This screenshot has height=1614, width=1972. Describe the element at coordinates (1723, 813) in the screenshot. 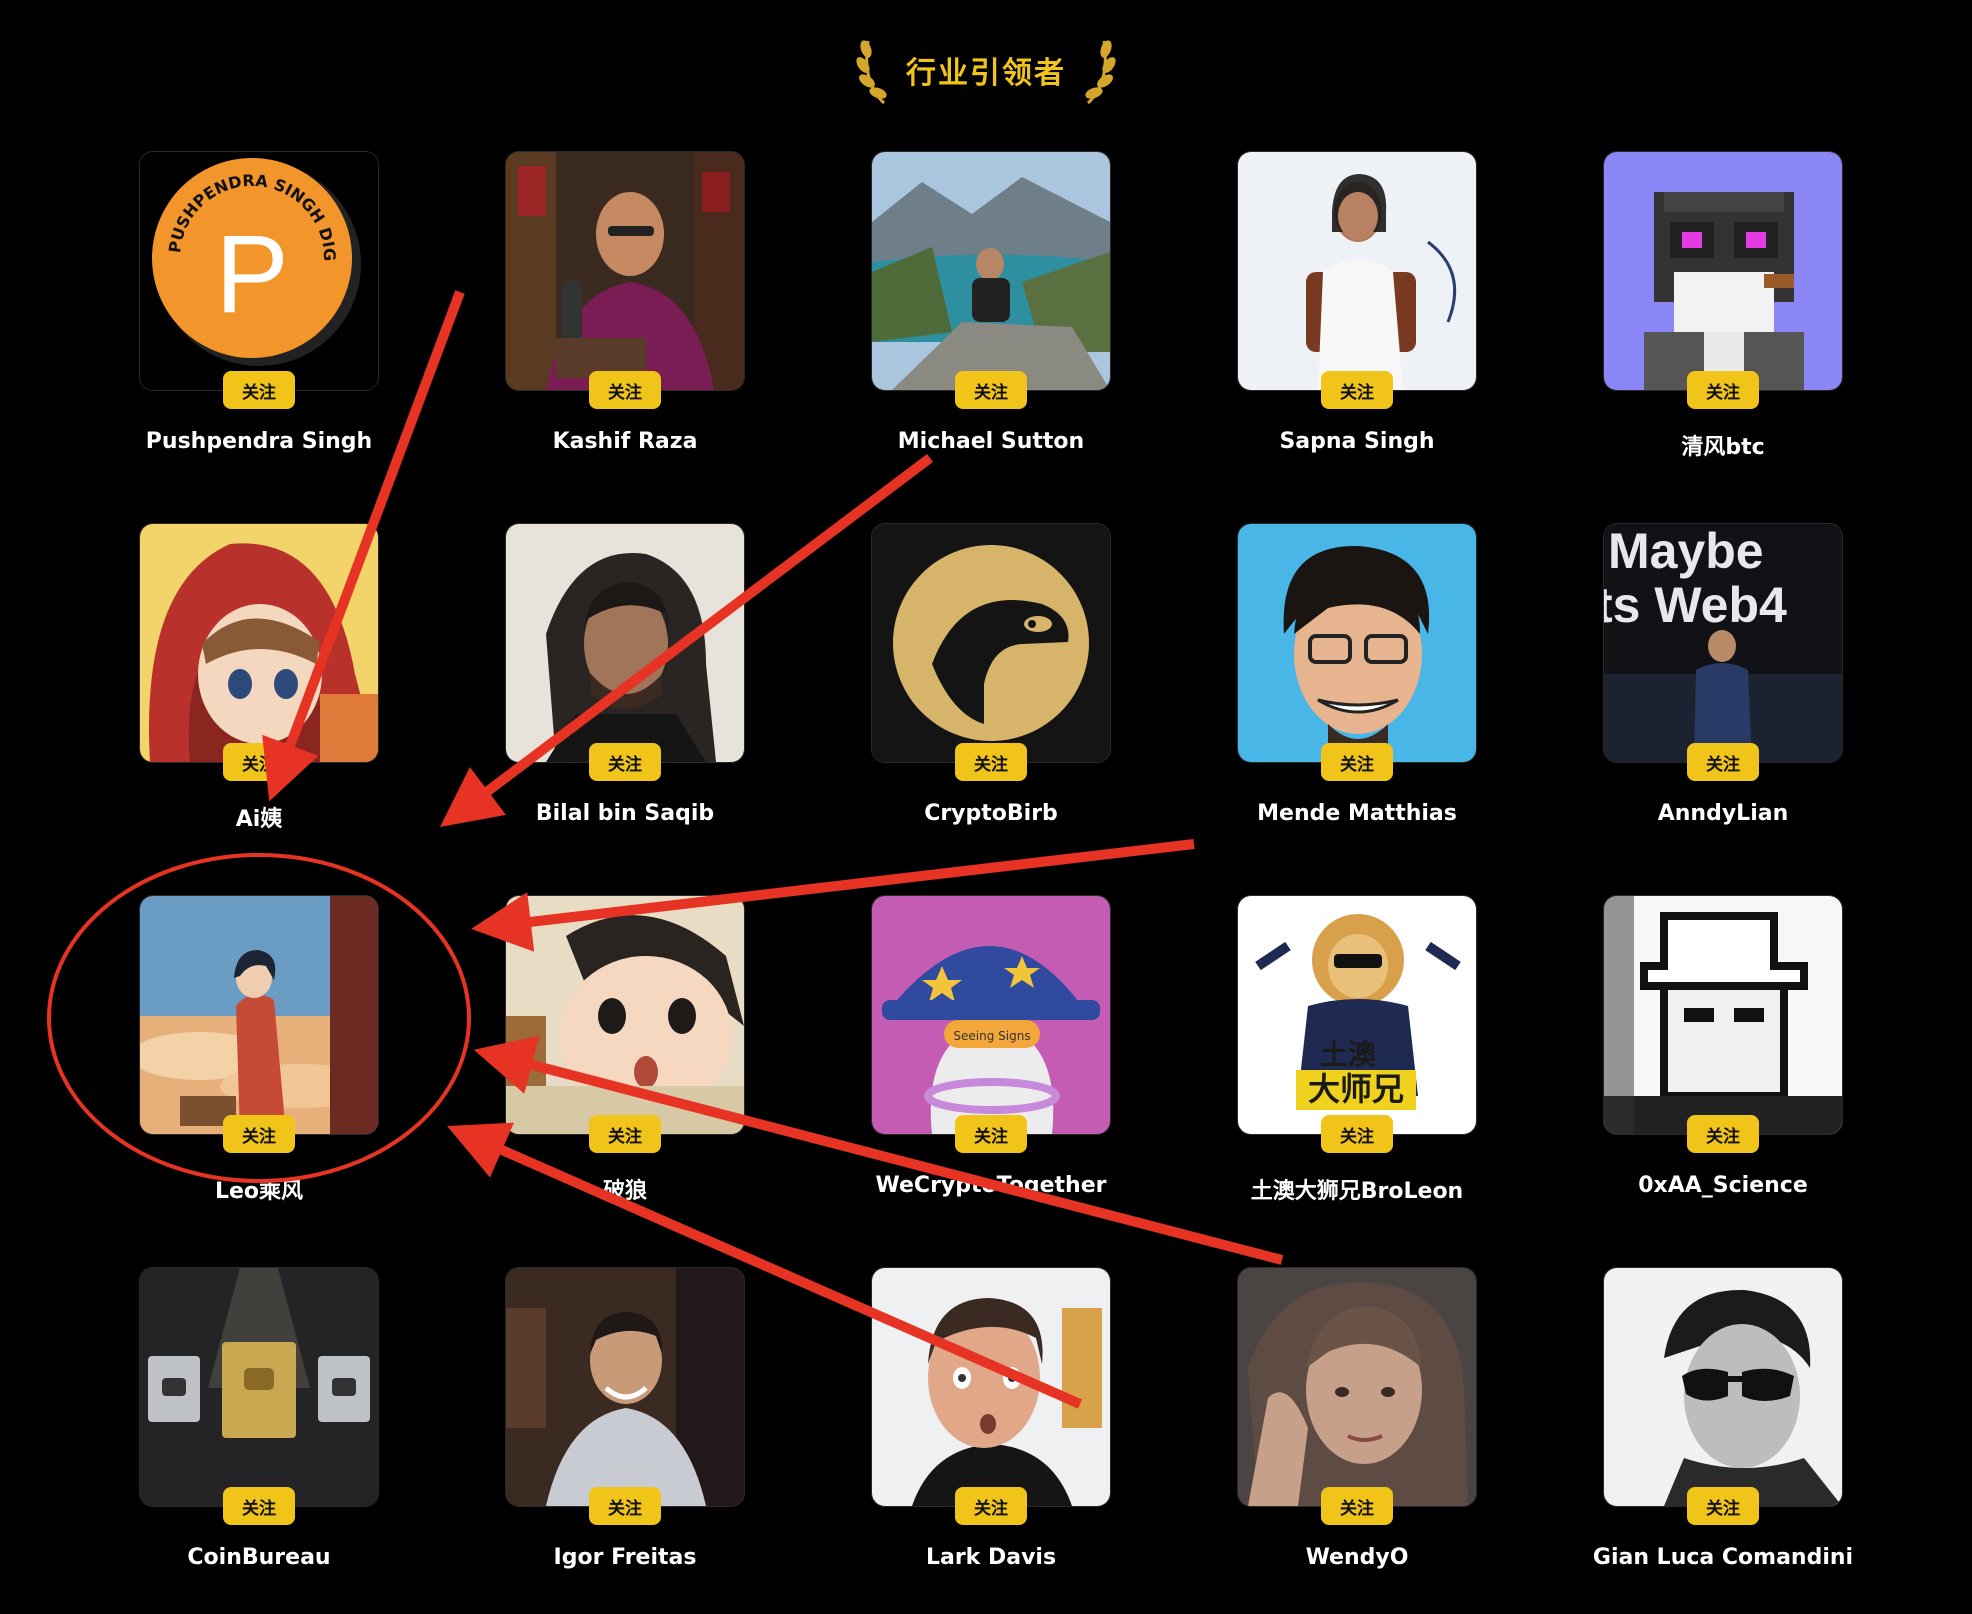

I see `leader-name: AnndyLian` at that location.